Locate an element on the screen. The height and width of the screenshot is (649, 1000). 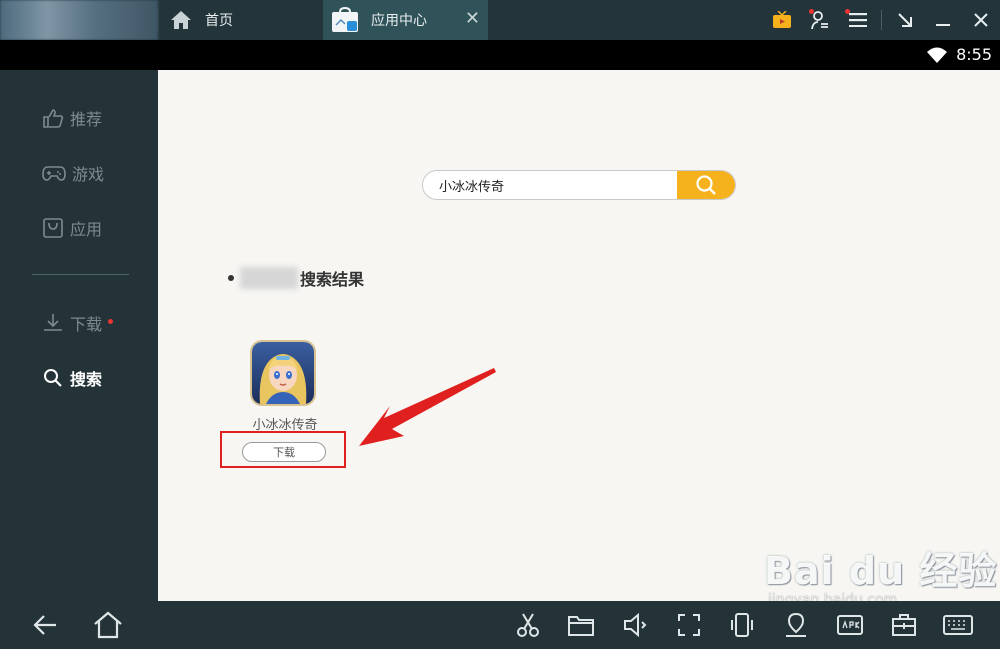
app-icon-xiaobingbing is located at coordinates (283, 373).